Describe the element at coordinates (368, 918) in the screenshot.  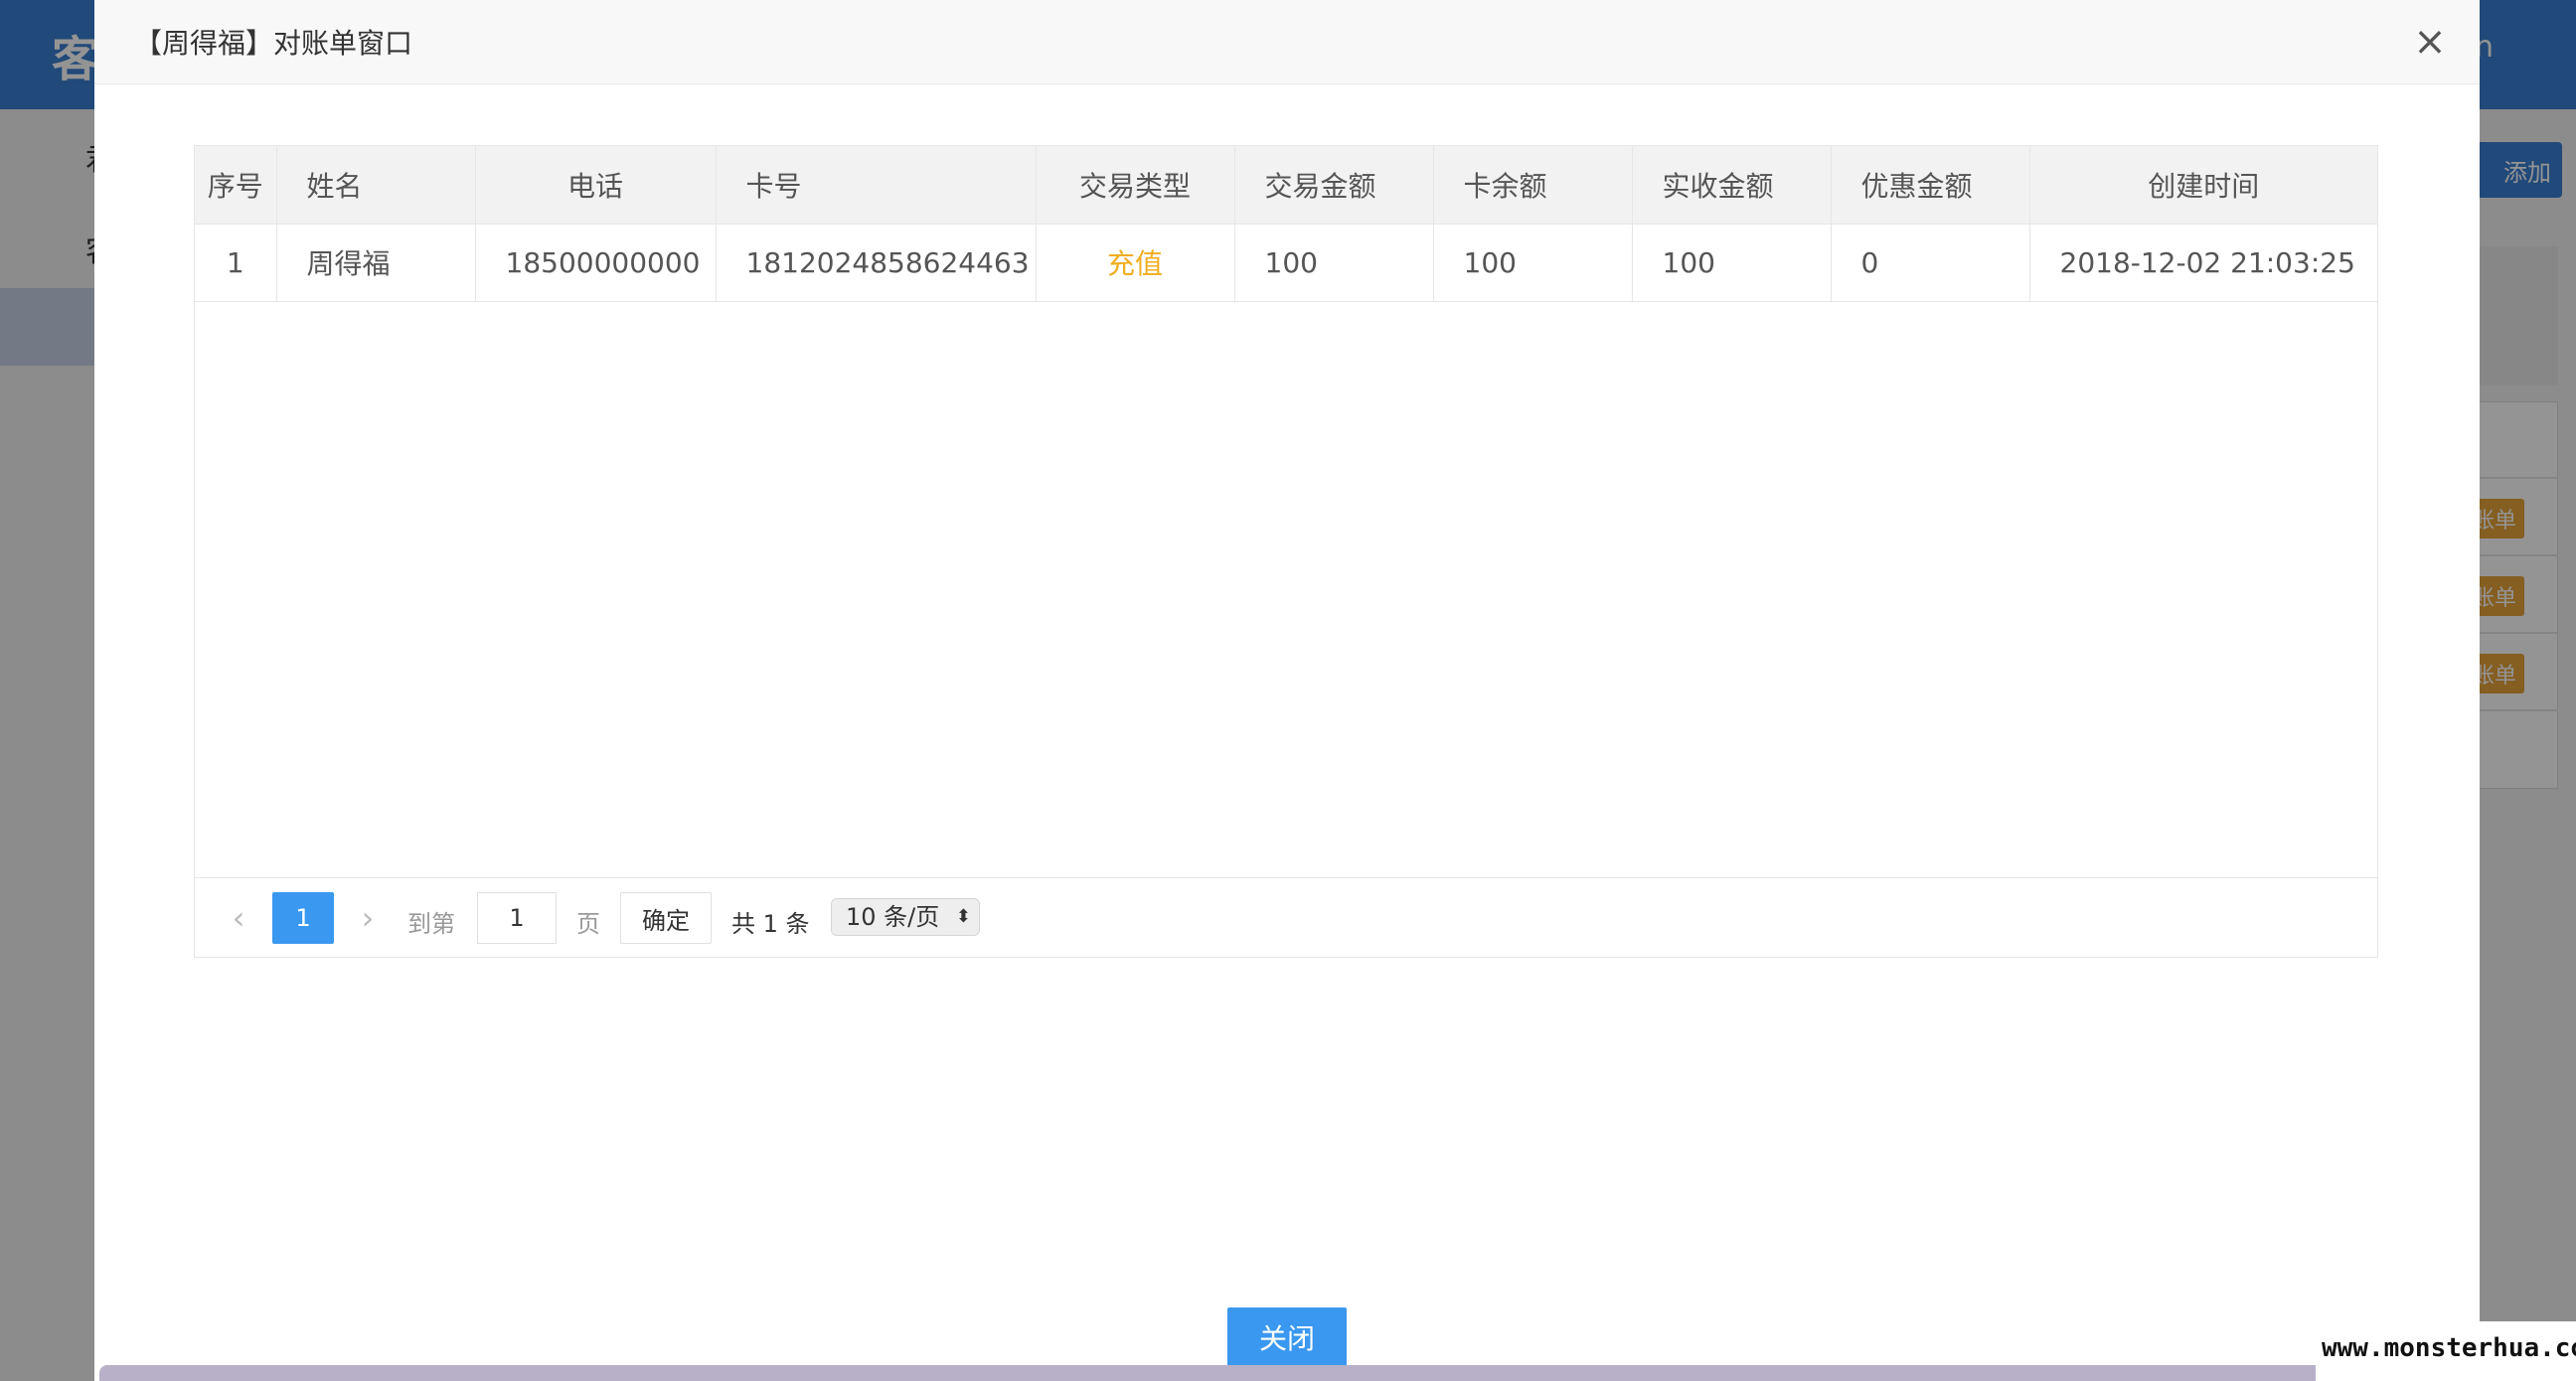
I see `next-page-icon: ›` at that location.